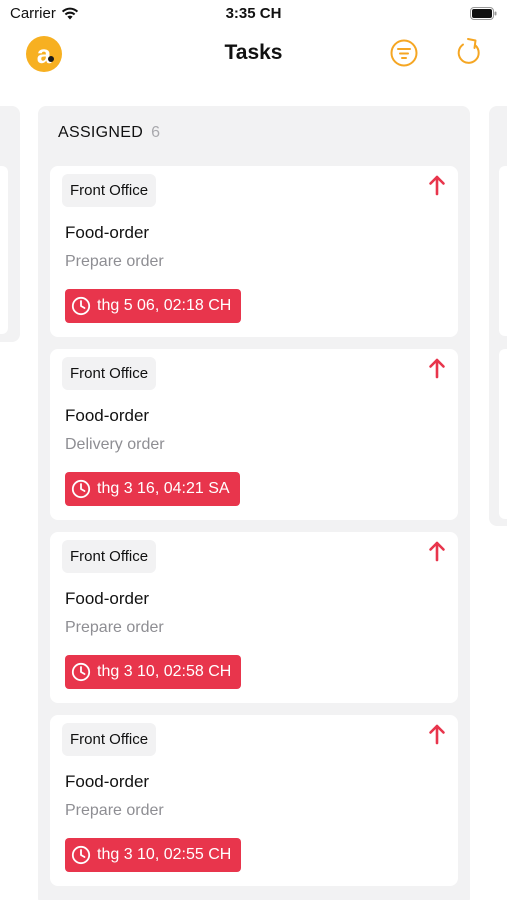 The image size is (507, 900). Describe the element at coordinates (404, 53) in the screenshot. I see `filter-icon` at that location.